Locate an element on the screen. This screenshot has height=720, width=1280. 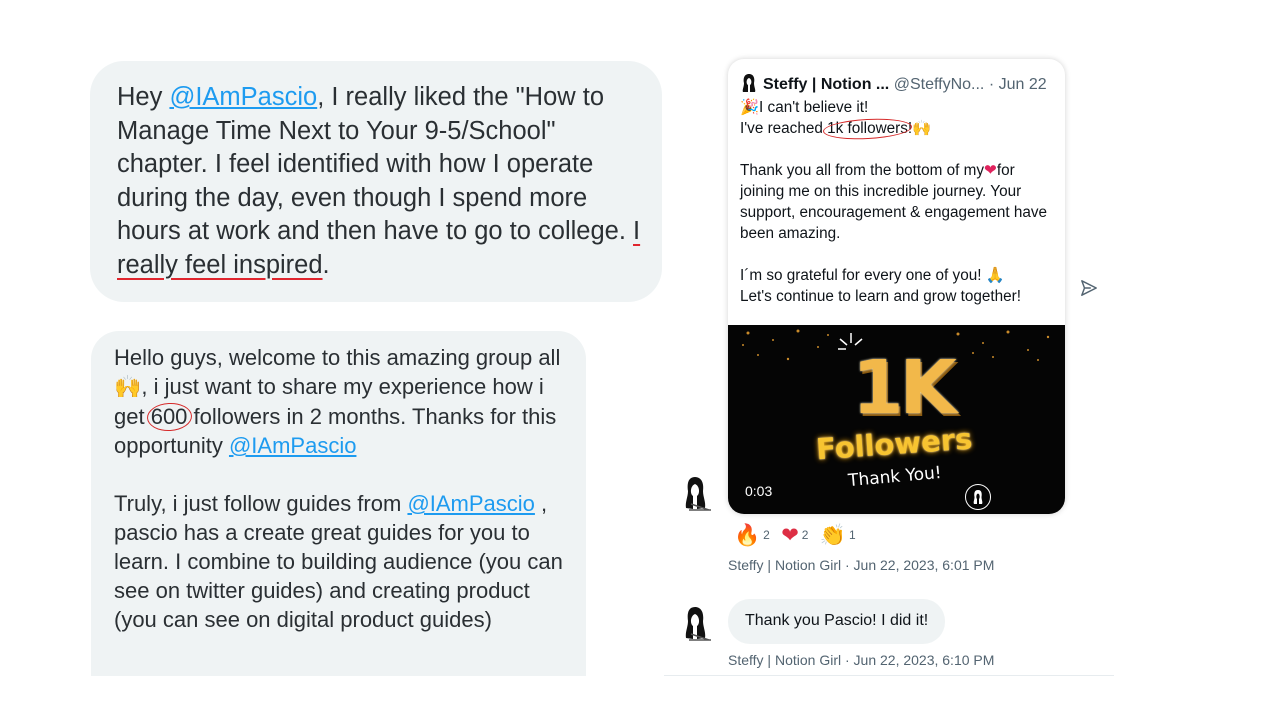
tweet-video: 1K Followers Thank You! 0:03 is located at coordinates (896, 419).